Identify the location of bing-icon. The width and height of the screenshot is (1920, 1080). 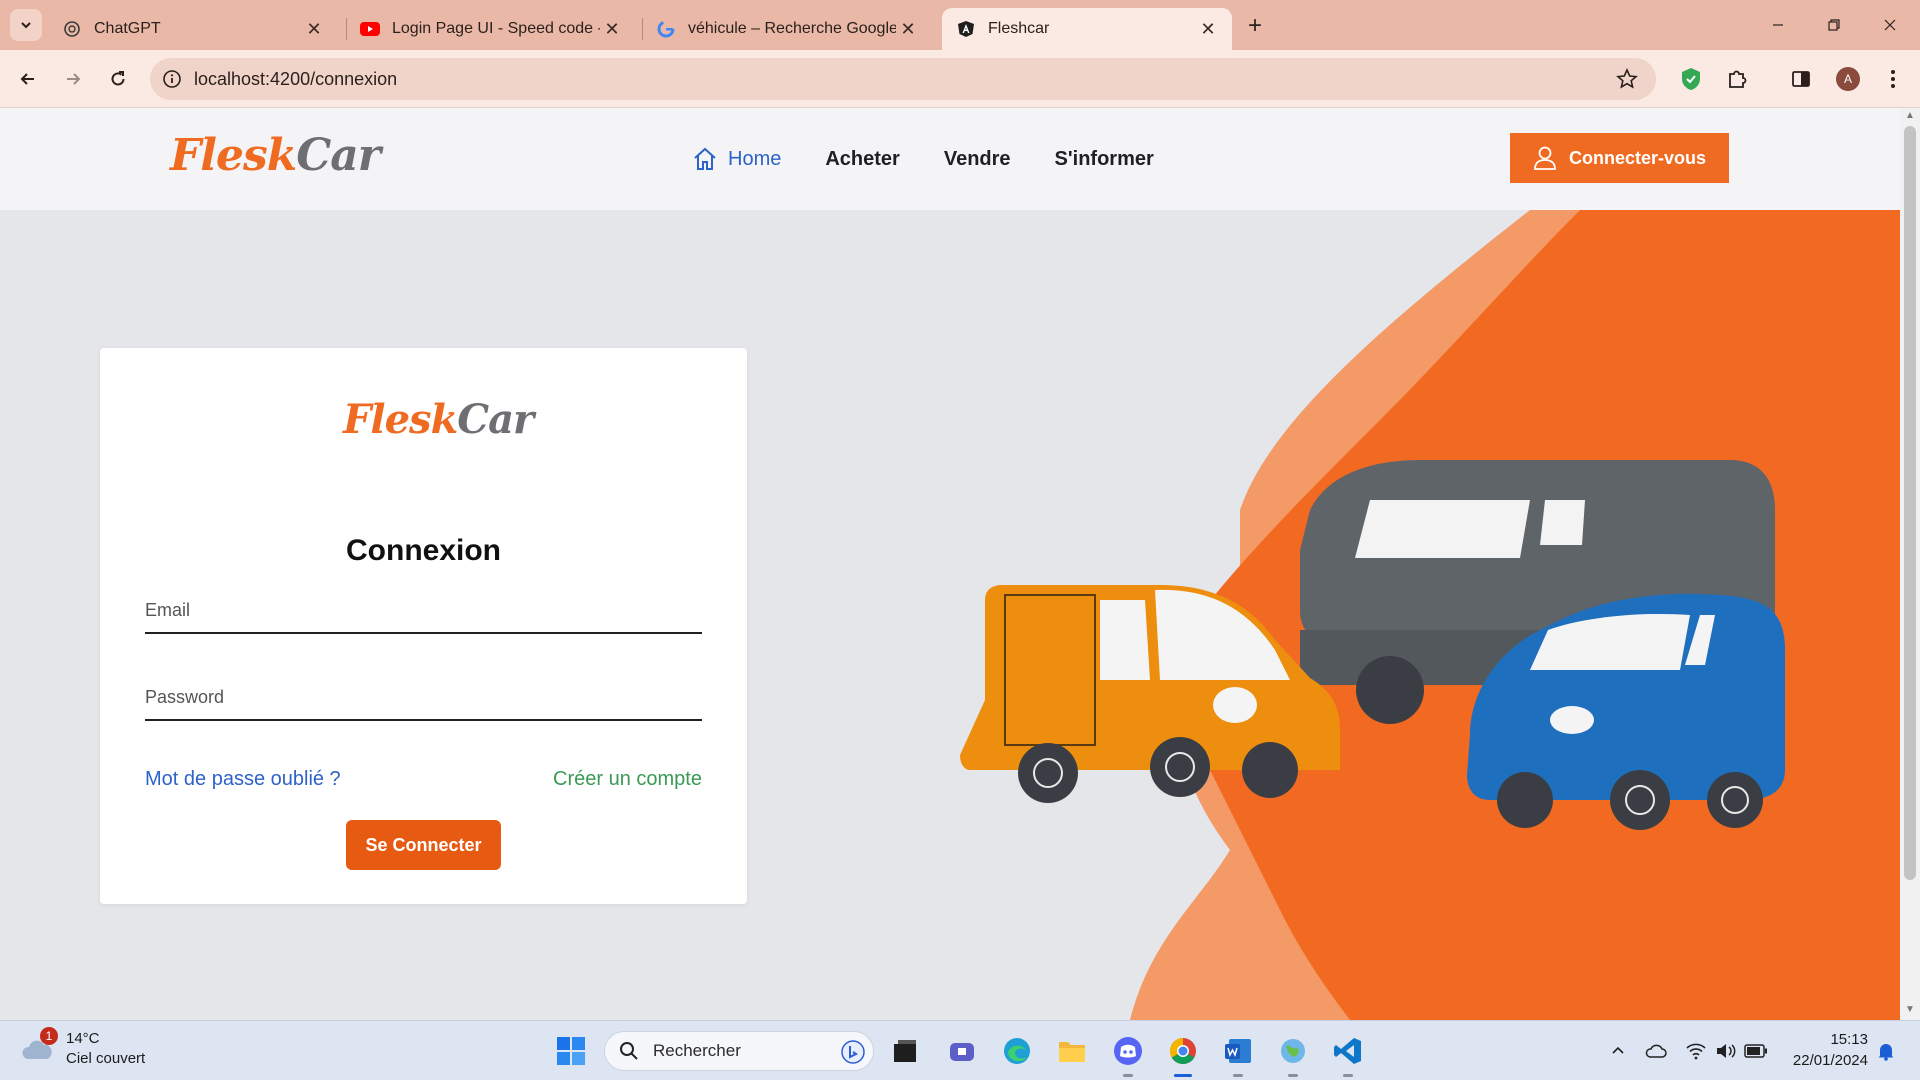
(853, 1054).